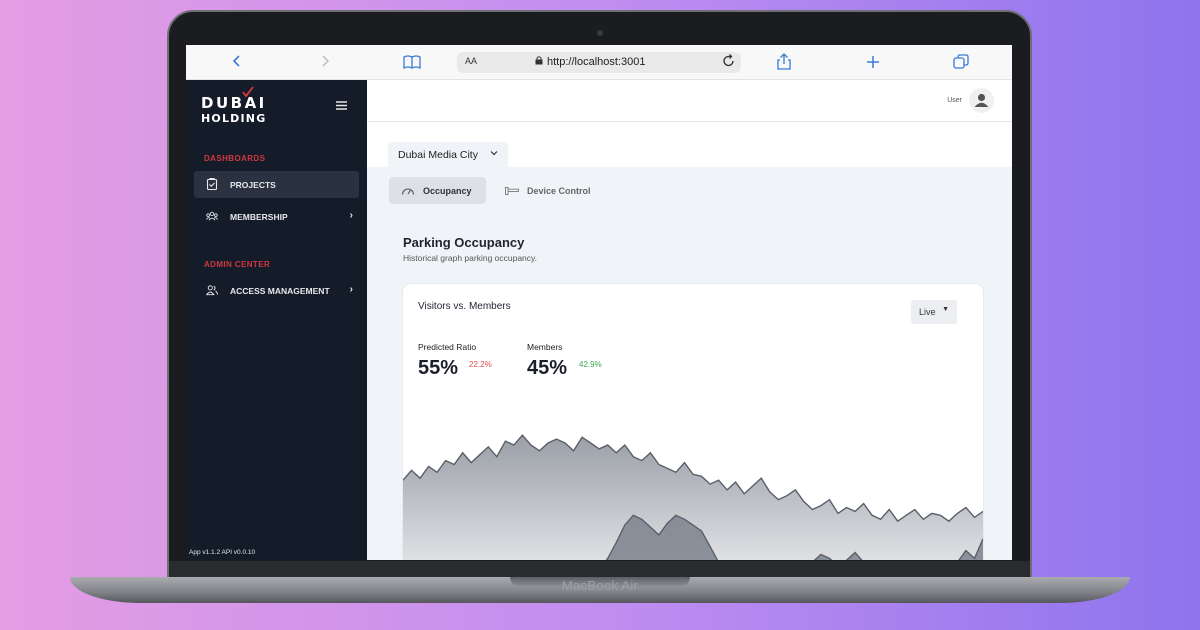  I want to click on url-text: http://localhost:3001, so click(596, 62).